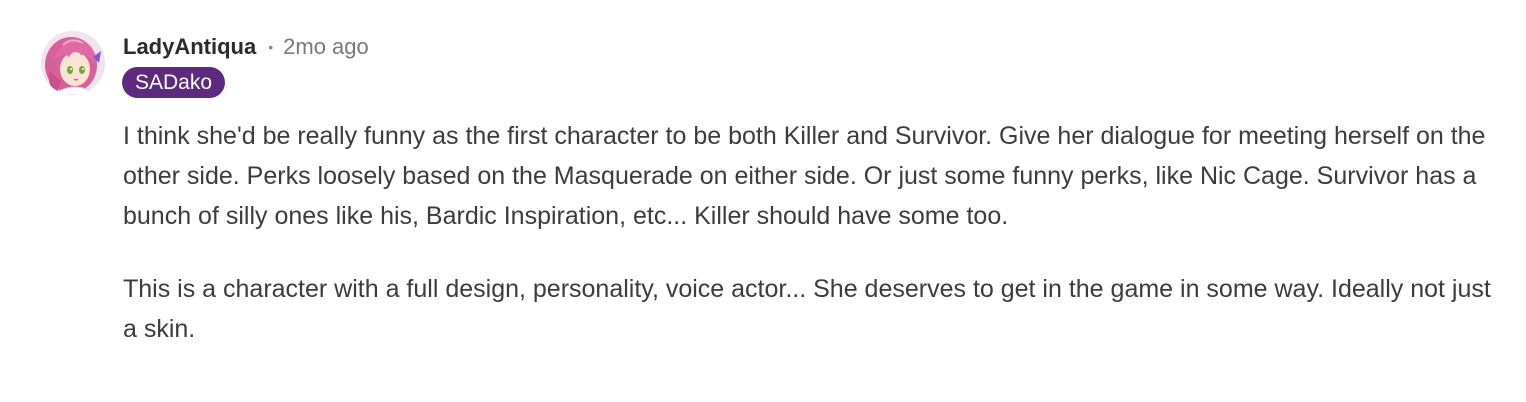  I want to click on anime-character-avatar-icon, so click(73, 63).